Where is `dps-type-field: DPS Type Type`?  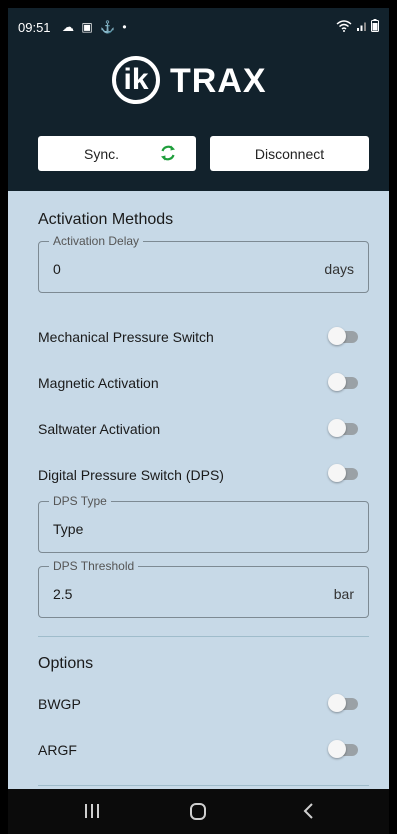 dps-type-field: DPS Type Type is located at coordinates (203, 523).